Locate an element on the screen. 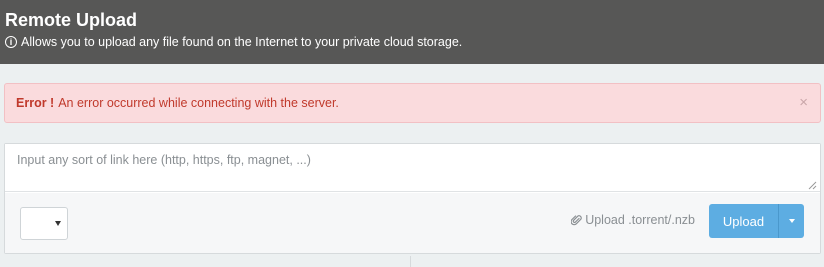  upload-torrent-link: Upload .torrent/.nzb is located at coordinates (633, 220).